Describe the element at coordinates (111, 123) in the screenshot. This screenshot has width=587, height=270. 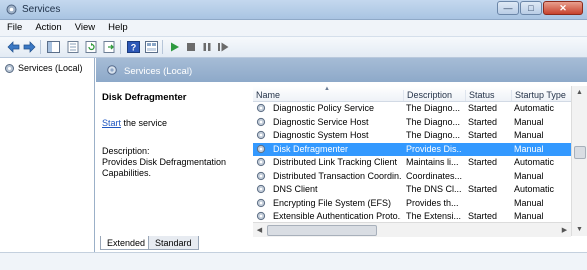
I see `start-service-link: Start` at that location.